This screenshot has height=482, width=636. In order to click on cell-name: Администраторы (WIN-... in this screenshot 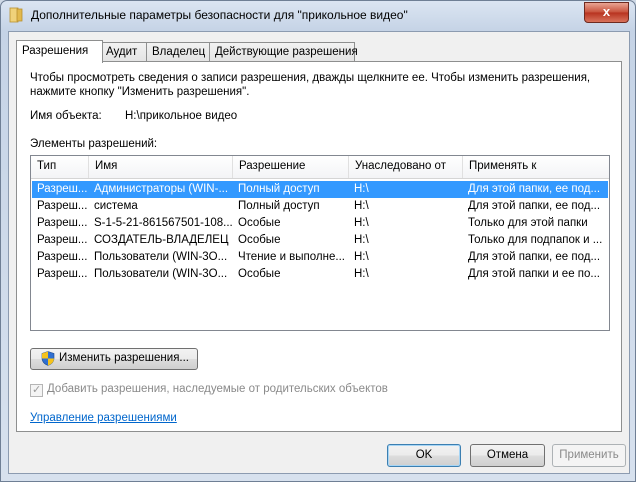, I will do `click(161, 189)`.